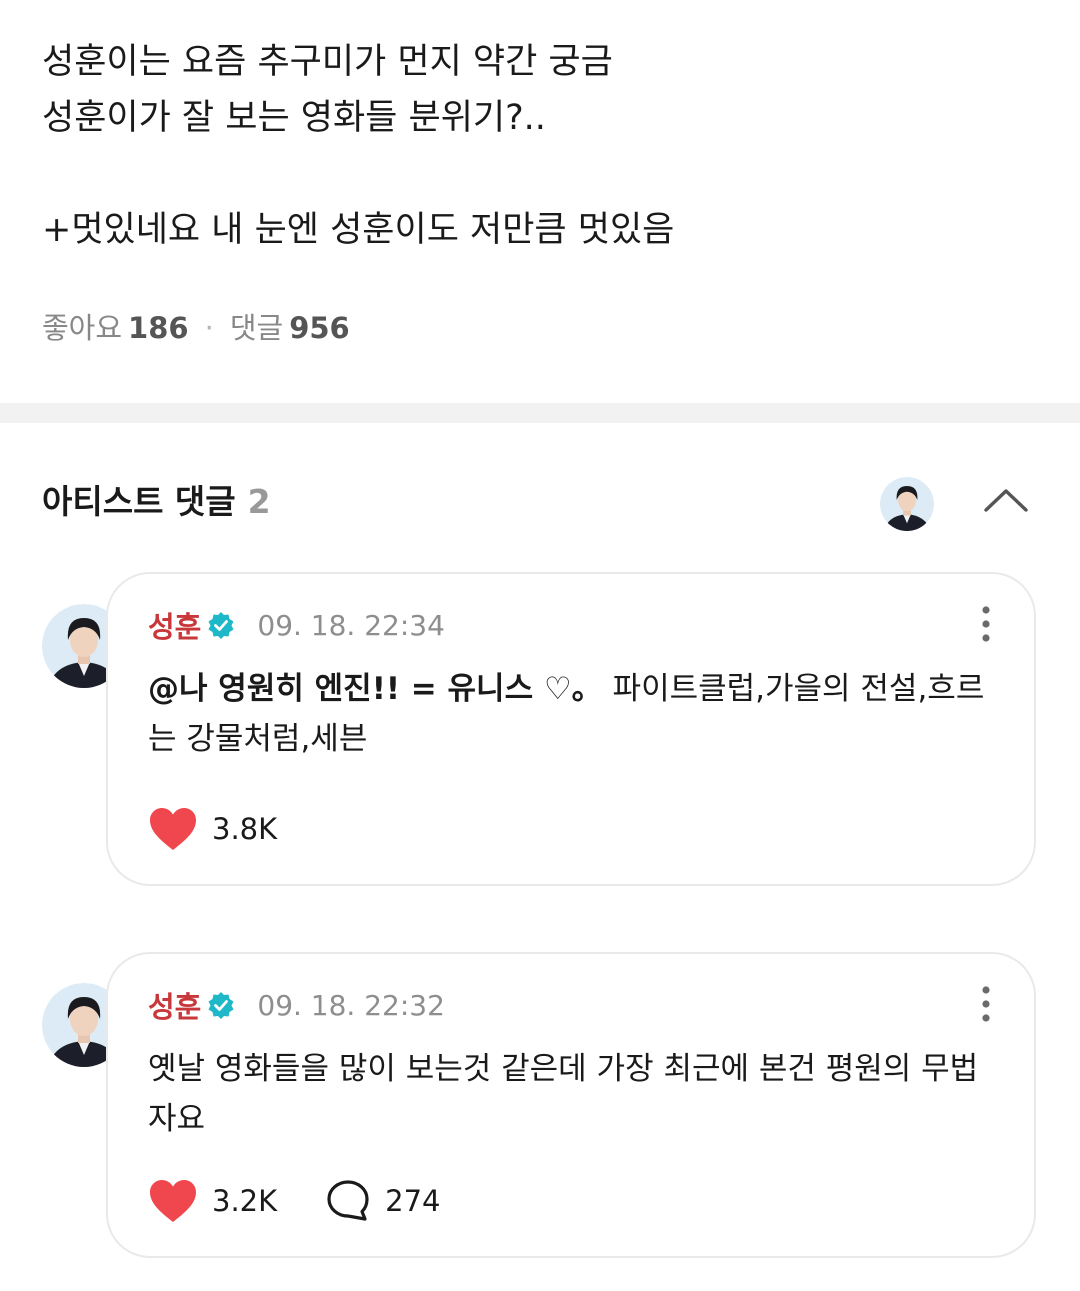  What do you see at coordinates (358, 230) in the screenshot?
I see `post-line: +멋있네요 내 눈엔 성훈이도 저만큼 멋있음` at bounding box center [358, 230].